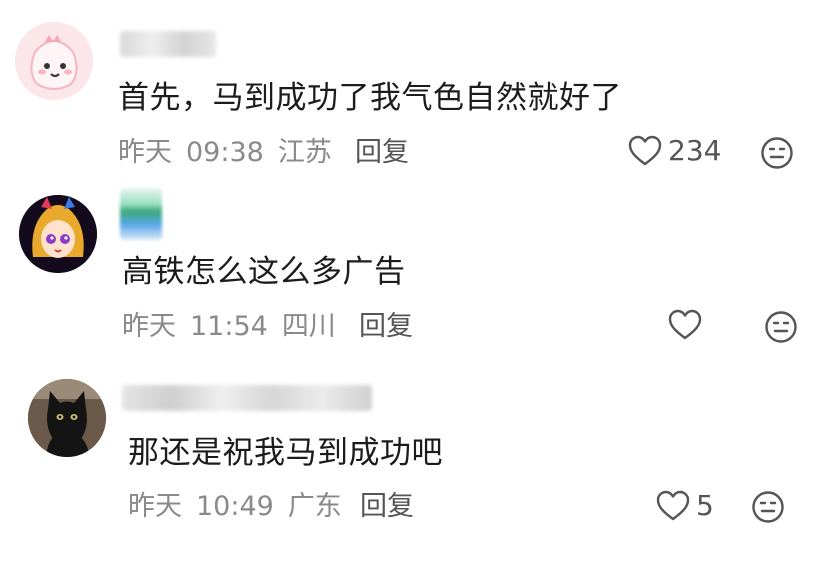 The height and width of the screenshot is (565, 830). What do you see at coordinates (314, 506) in the screenshot?
I see `comment-location: 广东` at bounding box center [314, 506].